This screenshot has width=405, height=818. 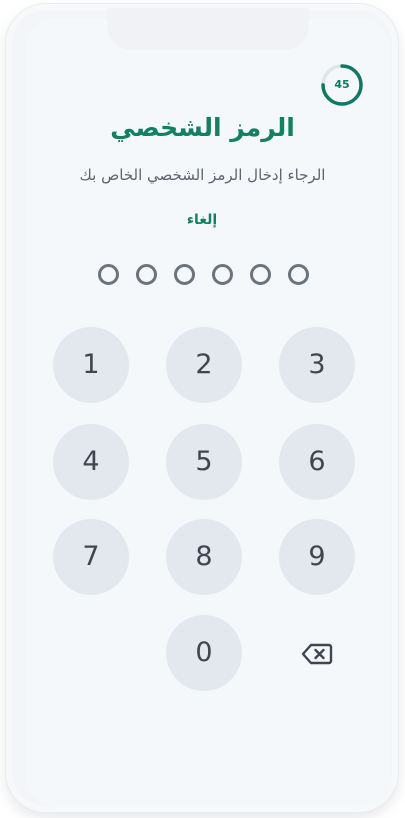 I want to click on key-5: 5, so click(x=204, y=462).